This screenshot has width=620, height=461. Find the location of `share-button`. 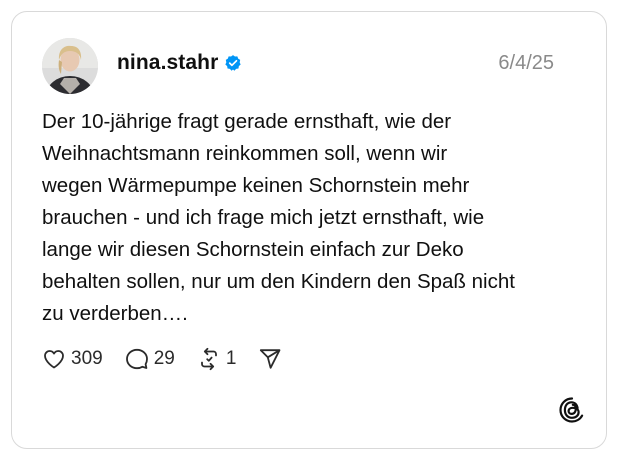

share-button is located at coordinates (270, 359).